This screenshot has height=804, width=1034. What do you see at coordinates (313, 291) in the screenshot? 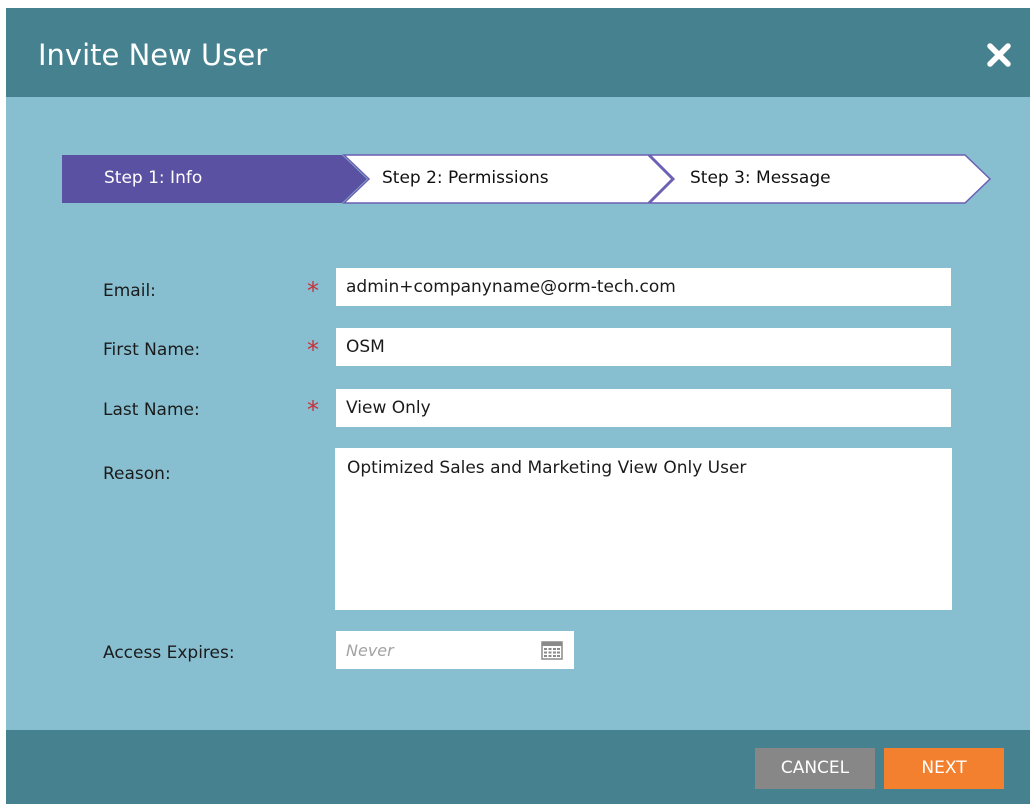
I see `email-required-mark: *` at bounding box center [313, 291].